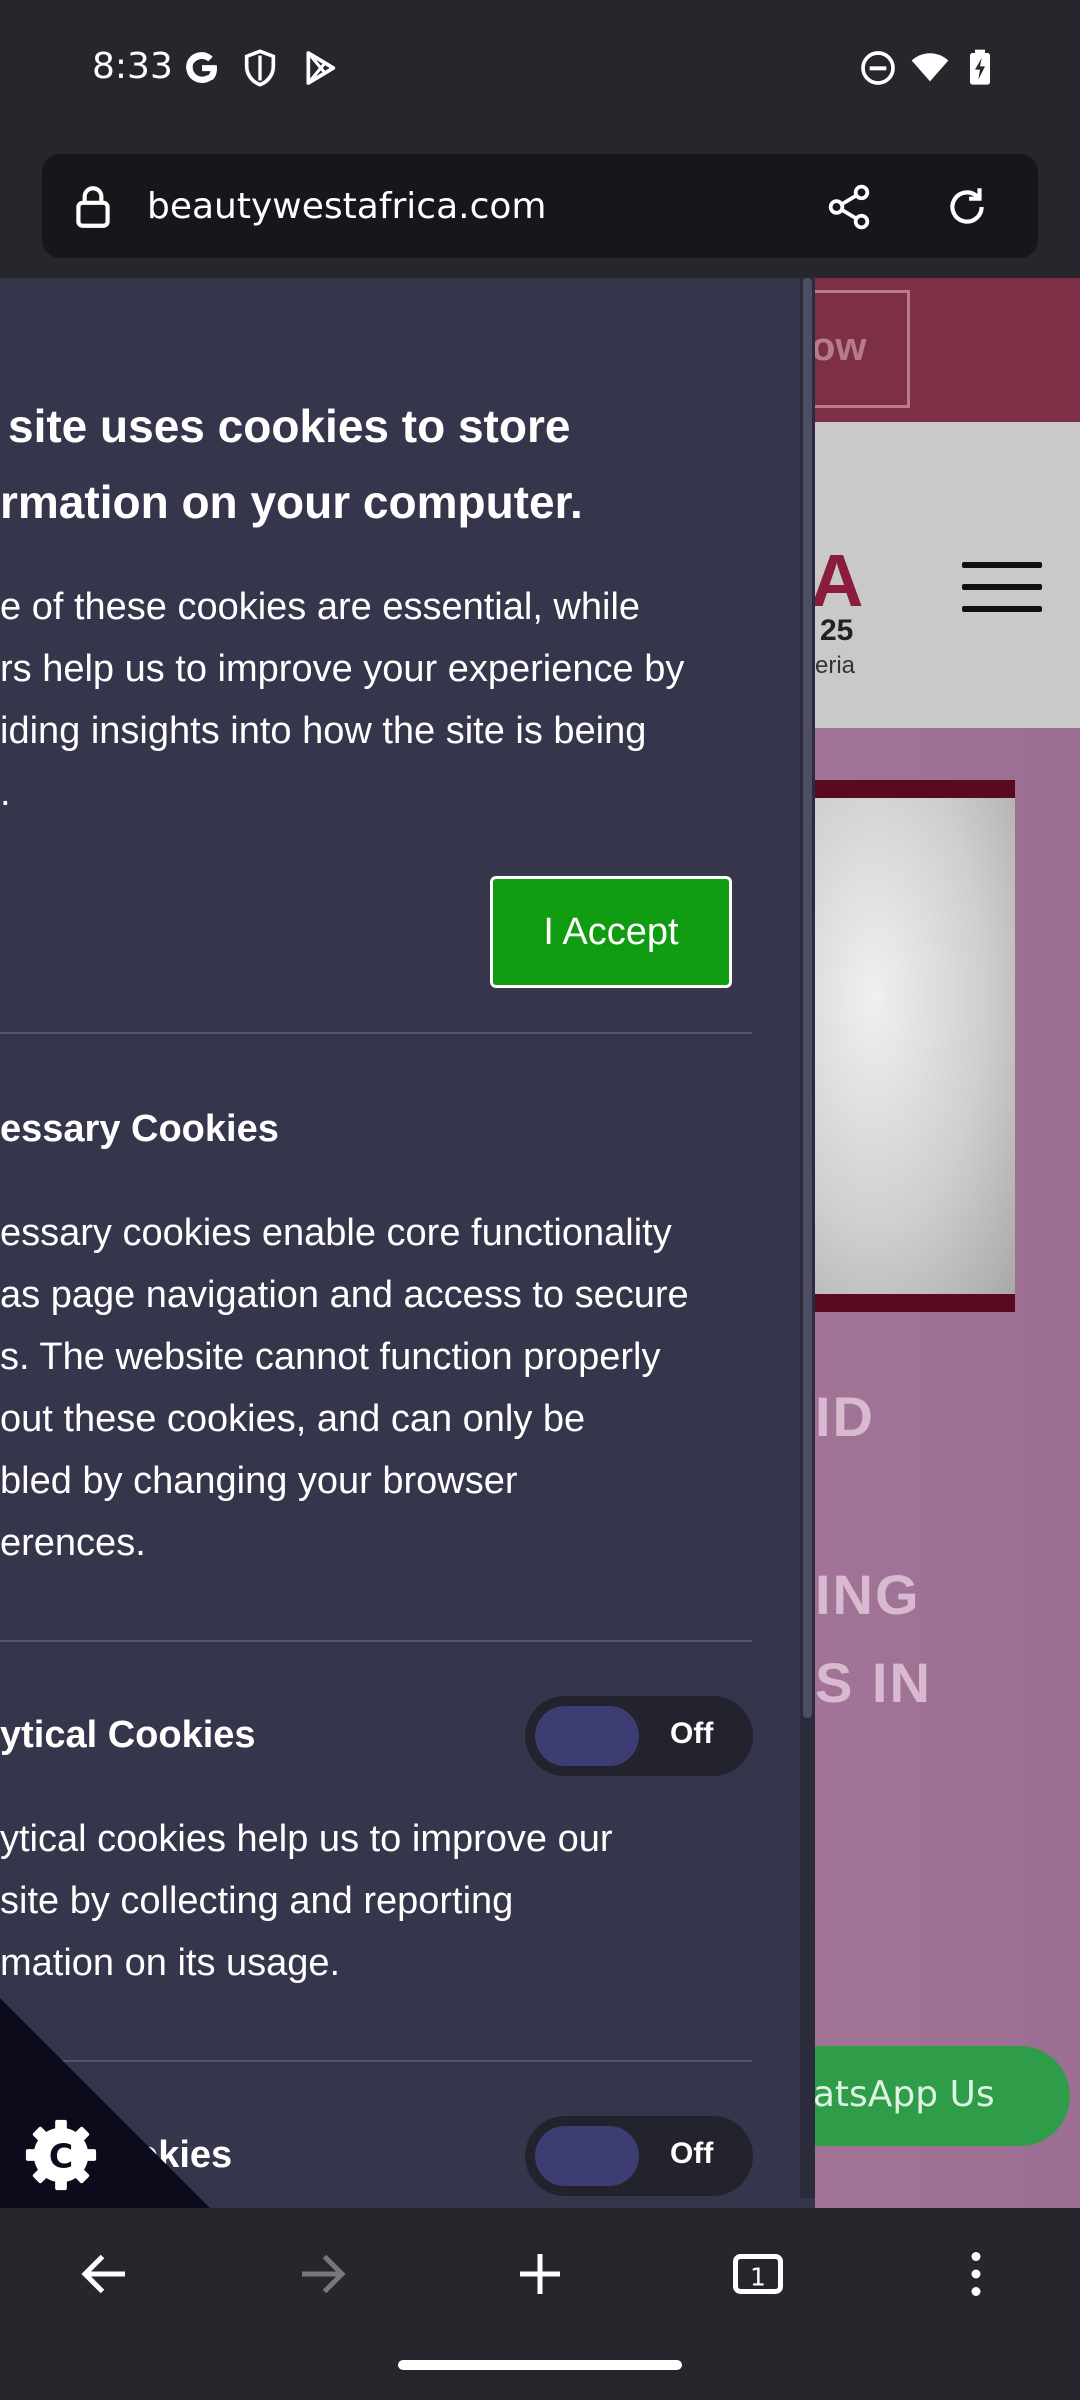  I want to click on lock-icon, so click(93, 207).